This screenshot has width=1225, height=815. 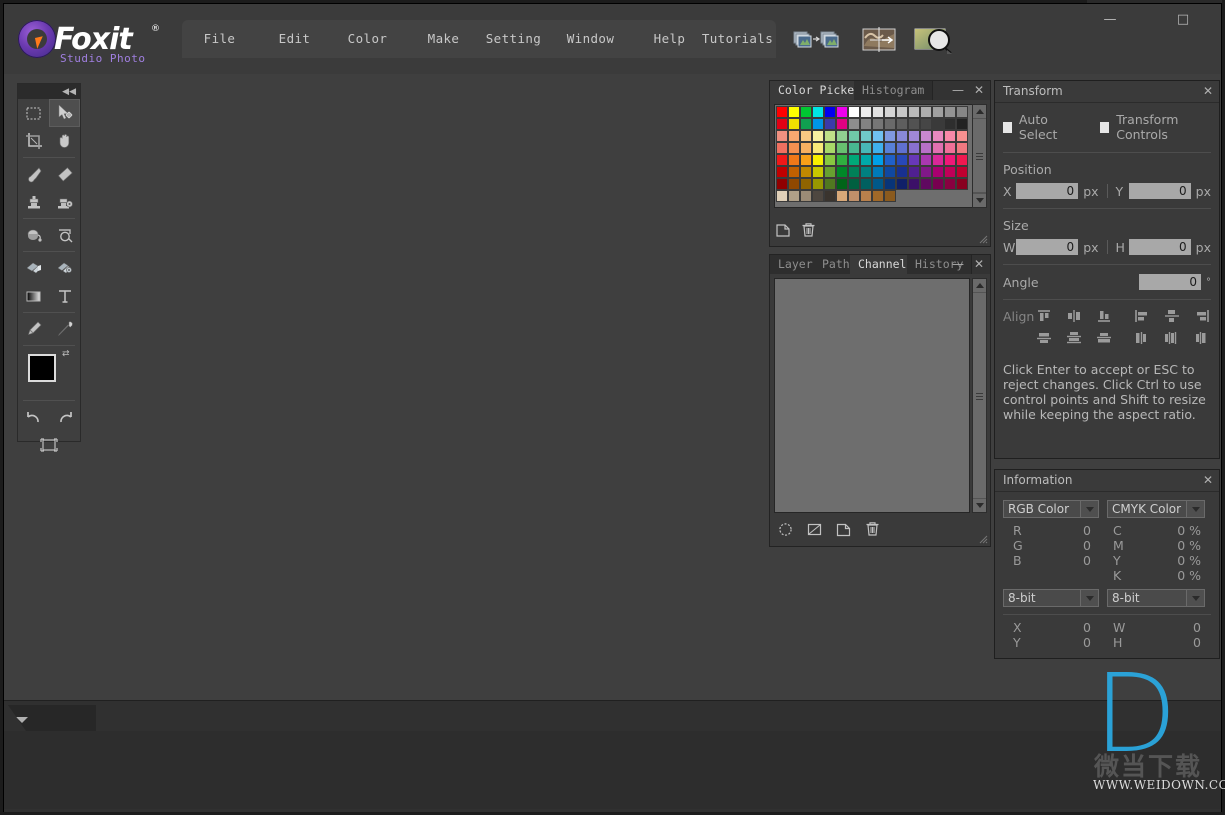 What do you see at coordinates (979, 90) in the screenshot?
I see `color-picker-close: ✕` at bounding box center [979, 90].